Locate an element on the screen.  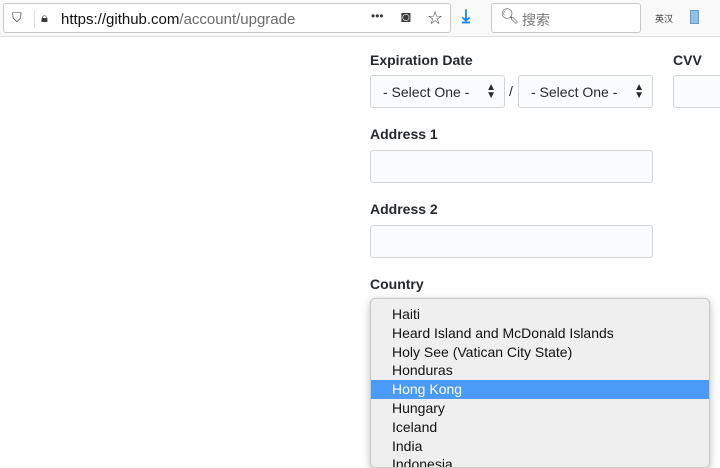
dictionary-extension: 英汉 is located at coordinates (664, 18).